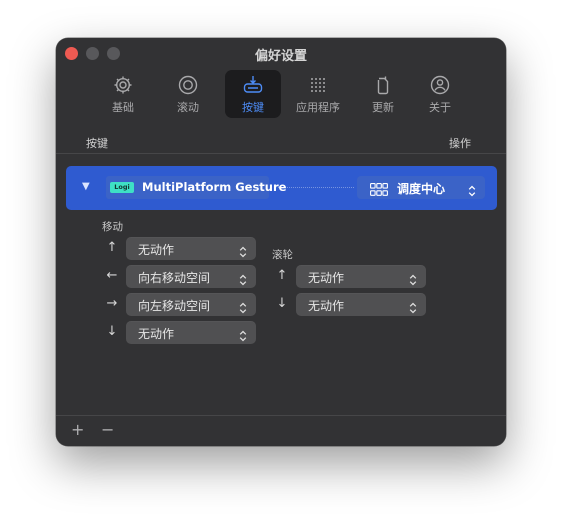 This screenshot has width=562, height=521. What do you see at coordinates (383, 85) in the screenshot?
I see `update-icon` at bounding box center [383, 85].